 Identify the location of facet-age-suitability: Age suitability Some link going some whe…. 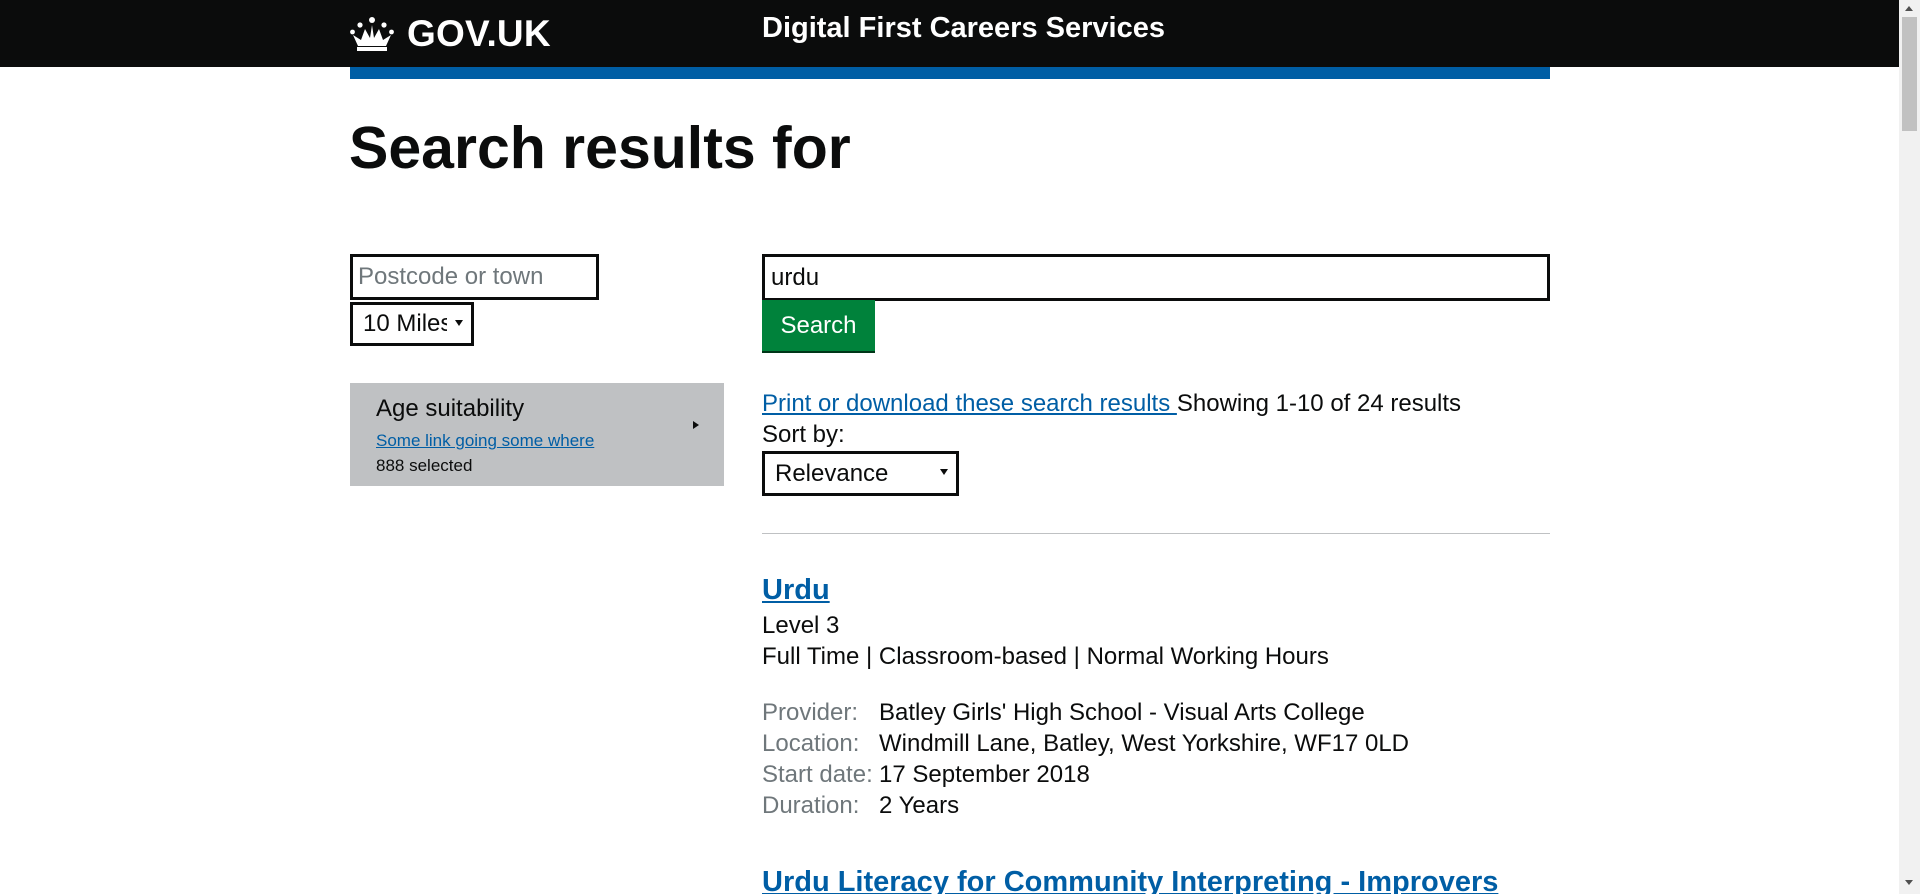
(537, 434).